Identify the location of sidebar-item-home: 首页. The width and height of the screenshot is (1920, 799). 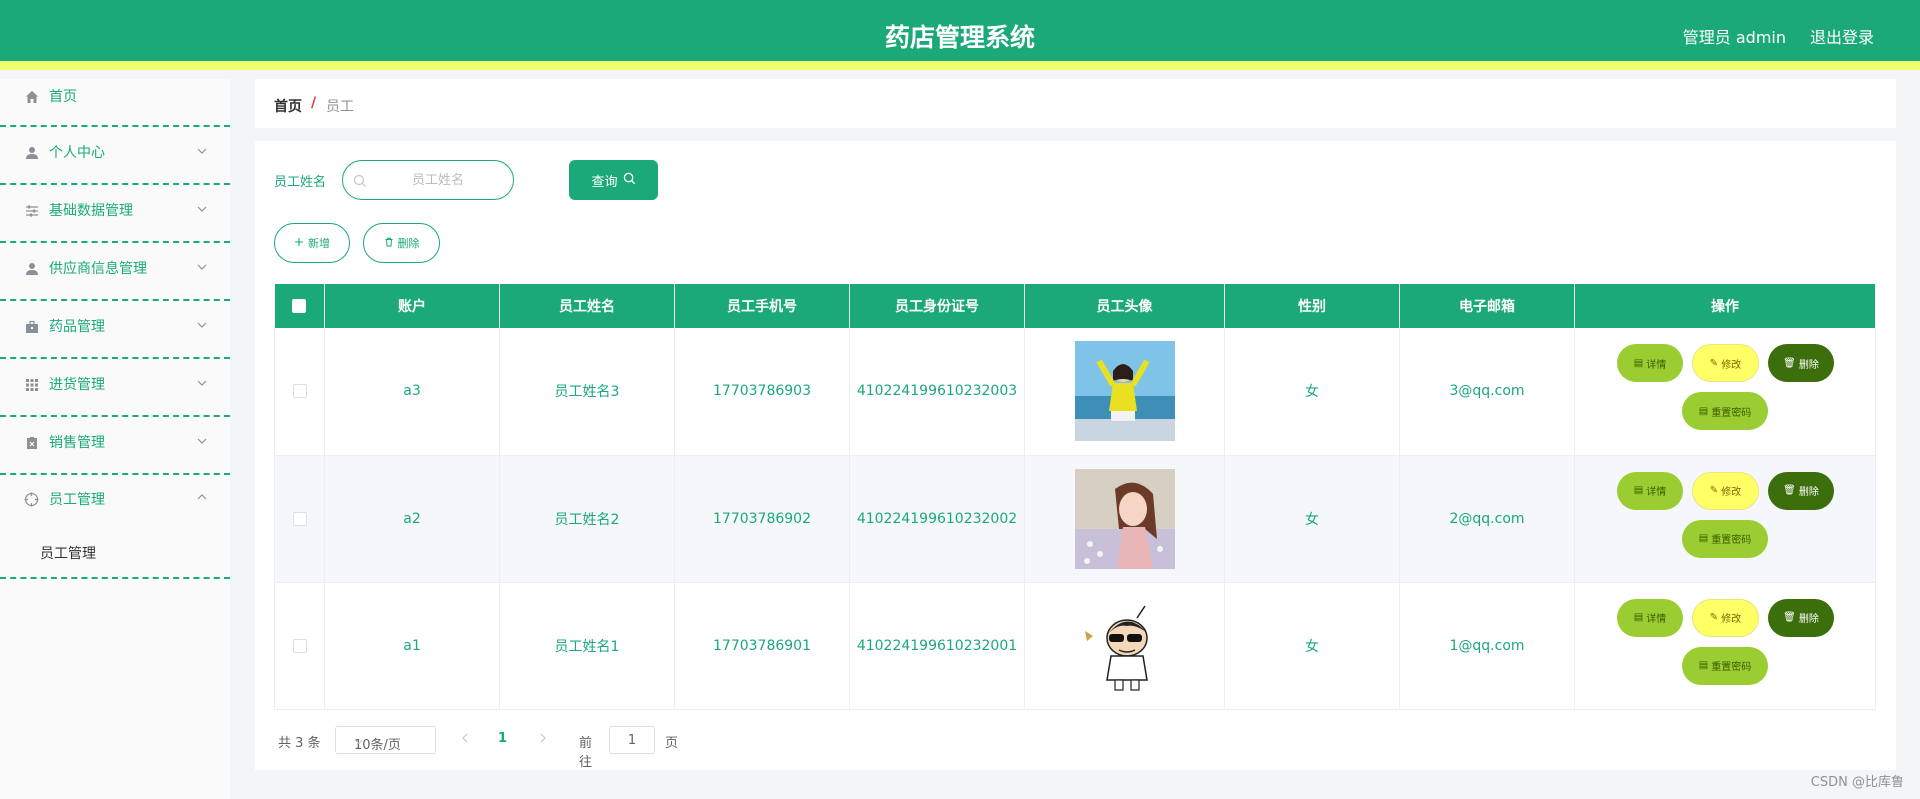
(115, 103).